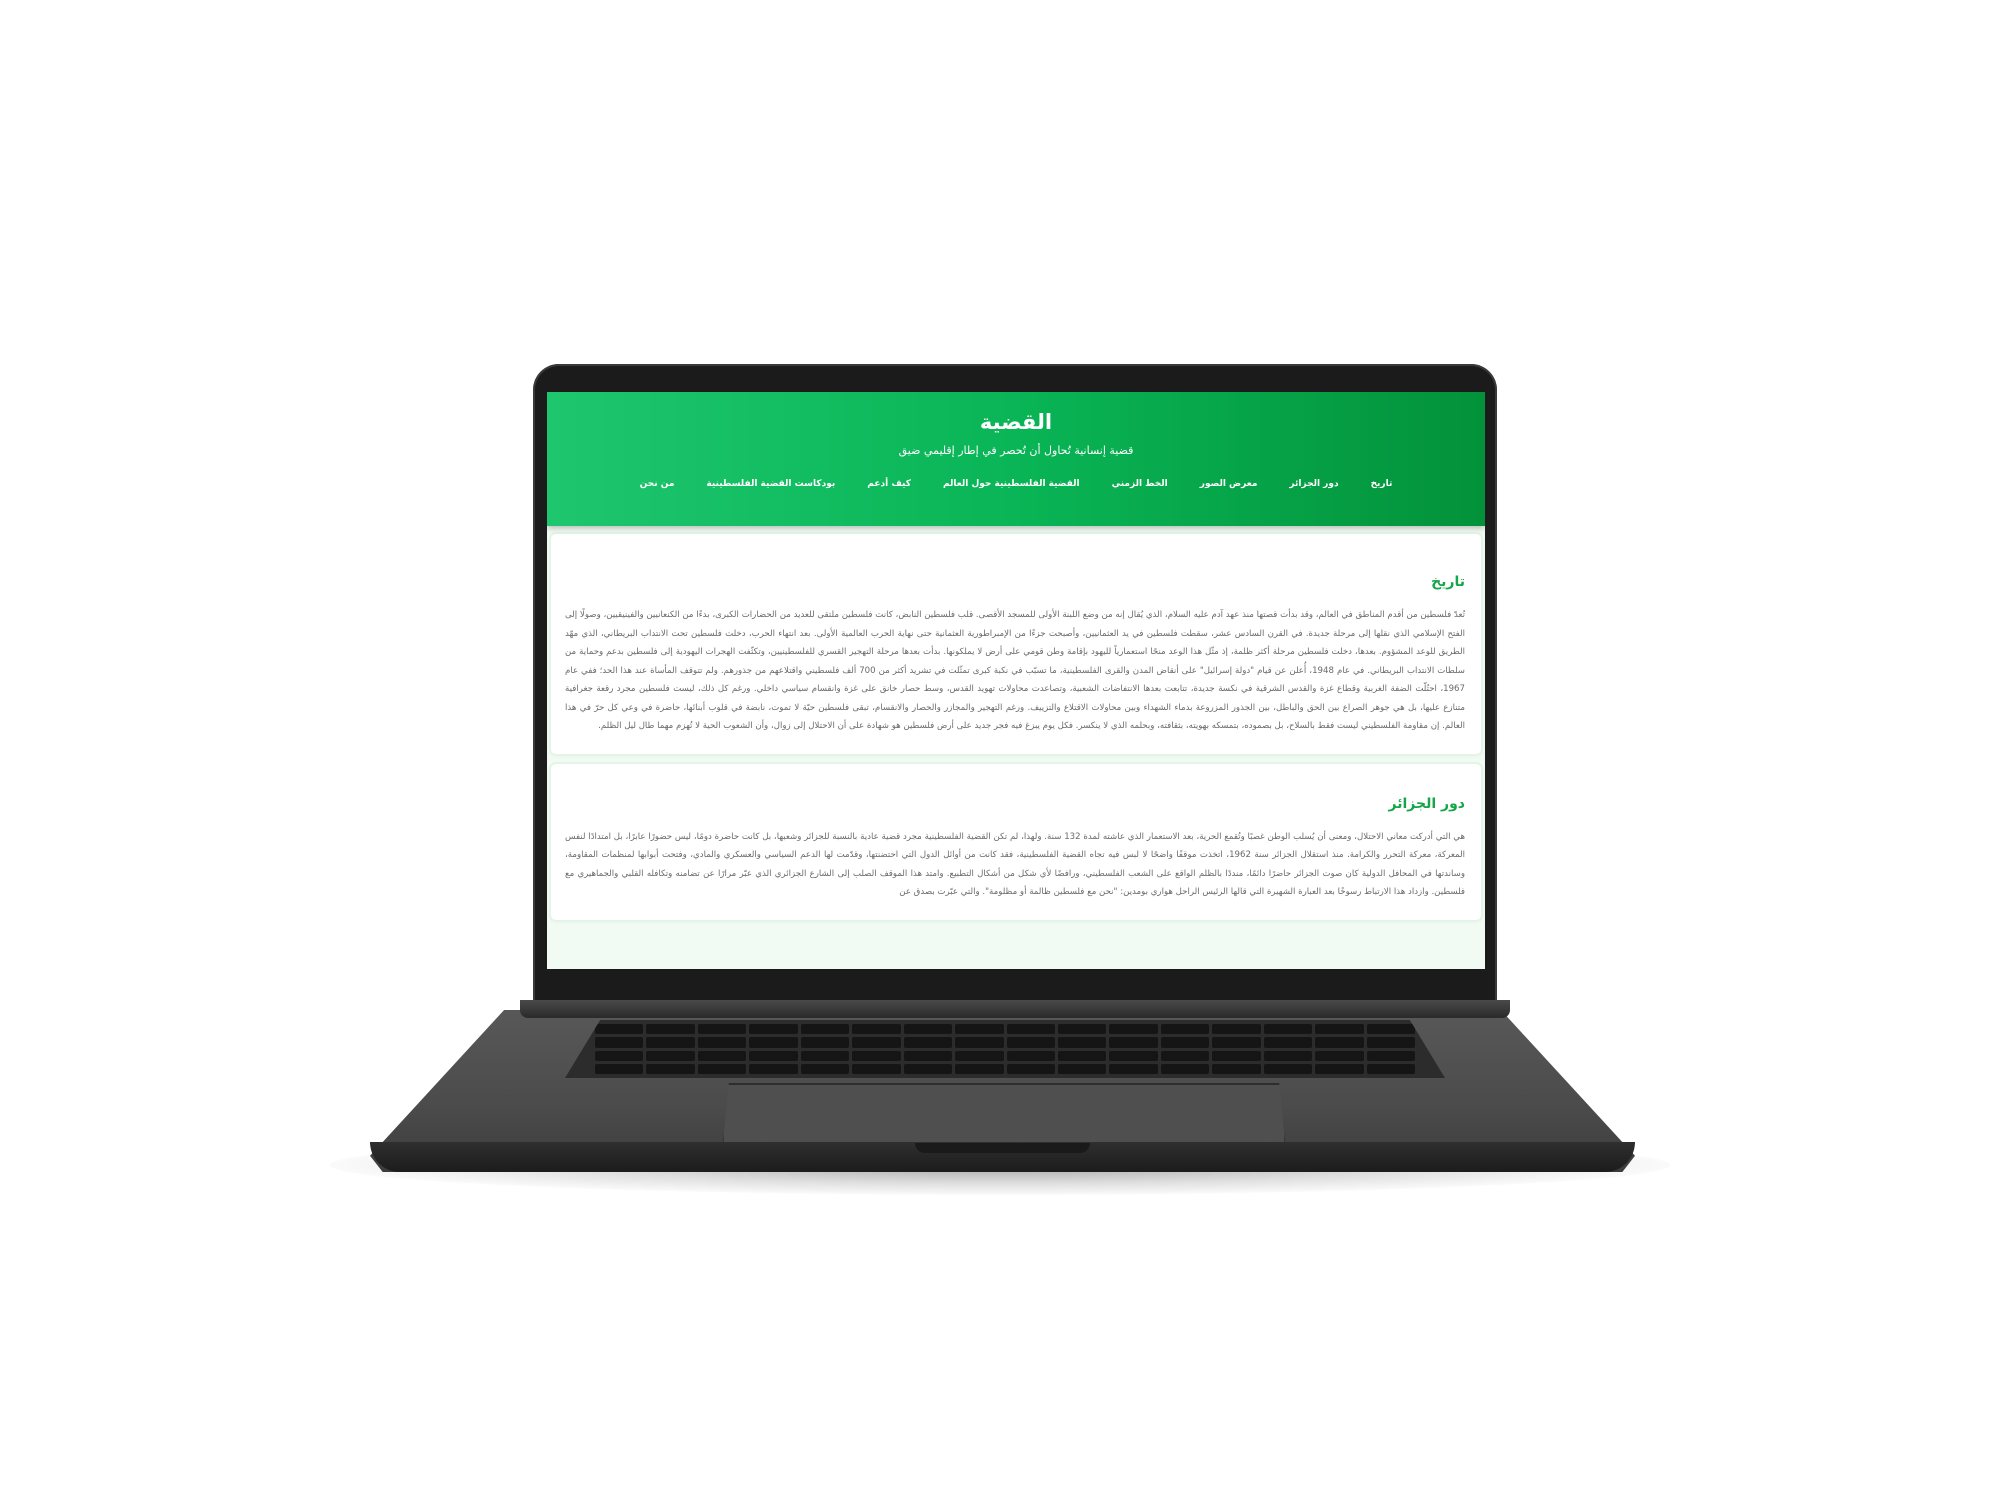 The height and width of the screenshot is (1500, 2000). What do you see at coordinates (1313, 484) in the screenshot?
I see `nav-link-algeria-role: دور الجزائر` at bounding box center [1313, 484].